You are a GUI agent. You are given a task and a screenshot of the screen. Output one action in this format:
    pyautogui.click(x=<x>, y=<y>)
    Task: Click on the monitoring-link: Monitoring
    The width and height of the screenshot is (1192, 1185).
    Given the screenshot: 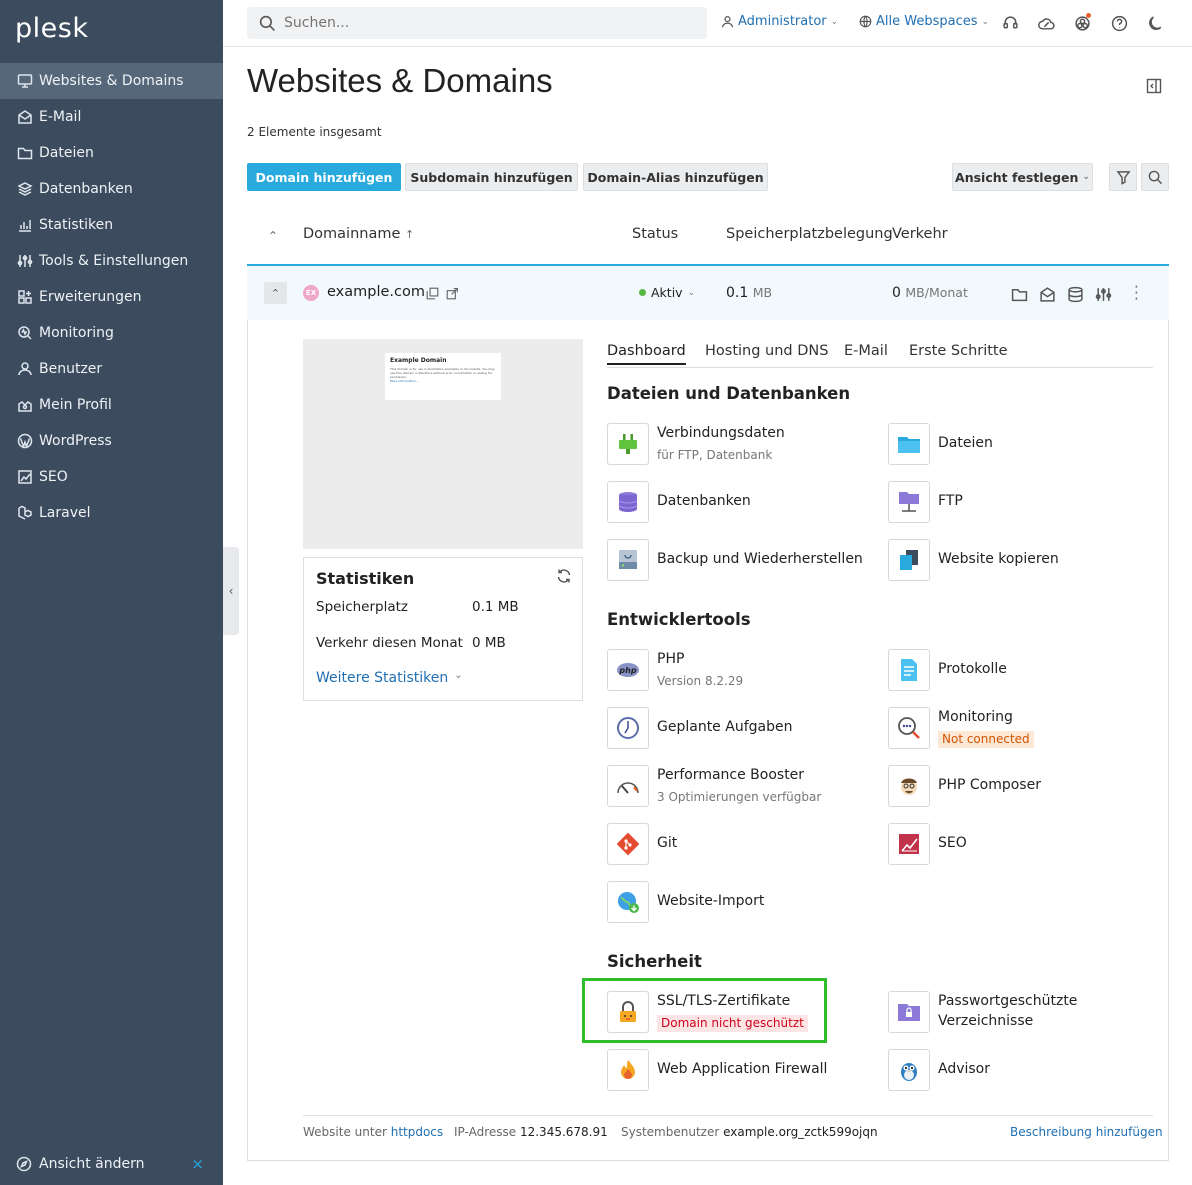 What is the action you would take?
    pyautogui.click(x=975, y=717)
    